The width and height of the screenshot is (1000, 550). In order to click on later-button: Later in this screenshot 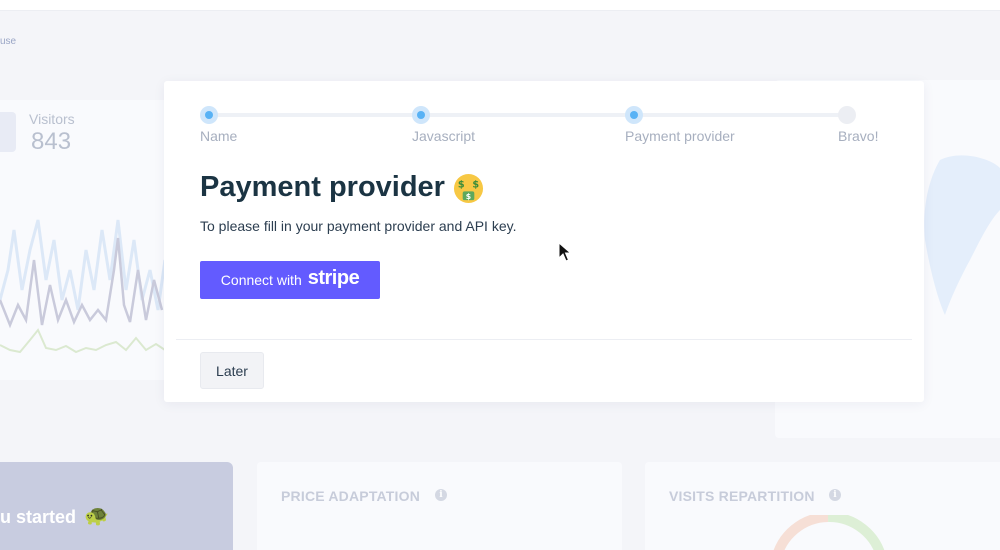, I will do `click(232, 370)`.